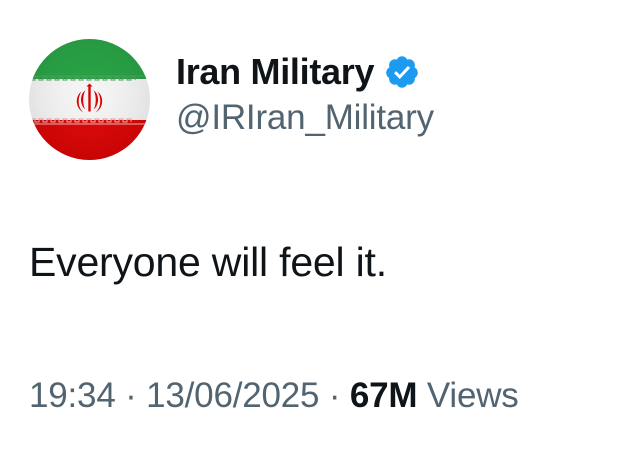  I want to click on display-name: Iran Military, so click(275, 72).